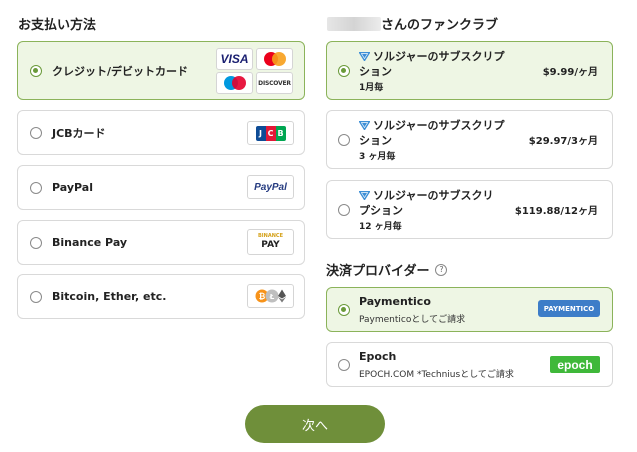 Image resolution: width=637 pixels, height=452 pixels. What do you see at coordinates (569, 308) in the screenshot?
I see `paymentico-logo: PAYMENTICO` at bounding box center [569, 308].